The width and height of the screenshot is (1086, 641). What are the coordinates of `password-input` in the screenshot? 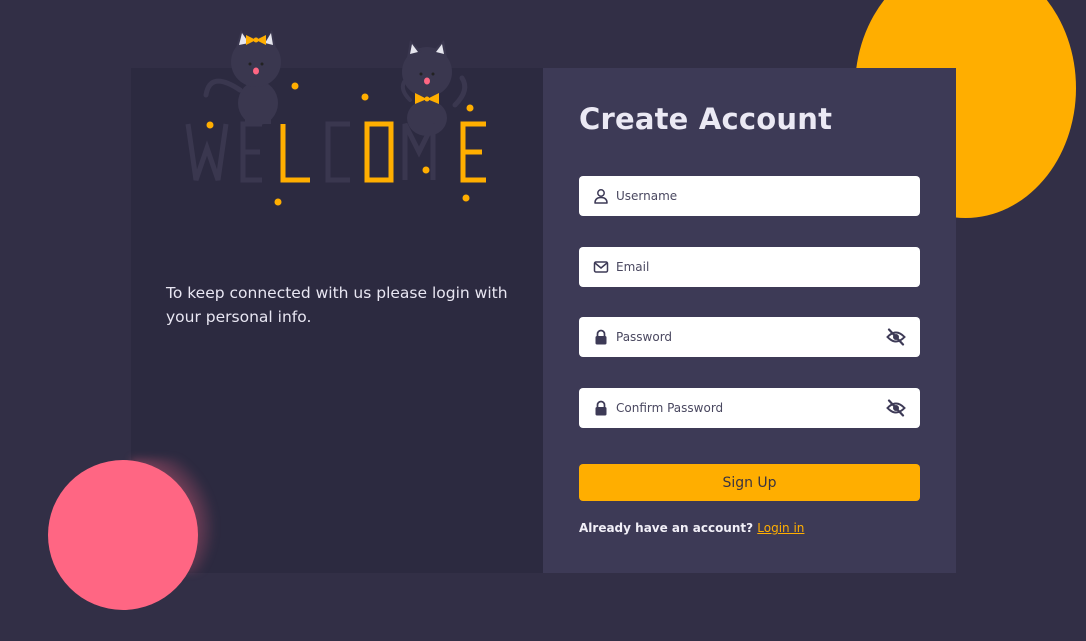 It's located at (746, 337).